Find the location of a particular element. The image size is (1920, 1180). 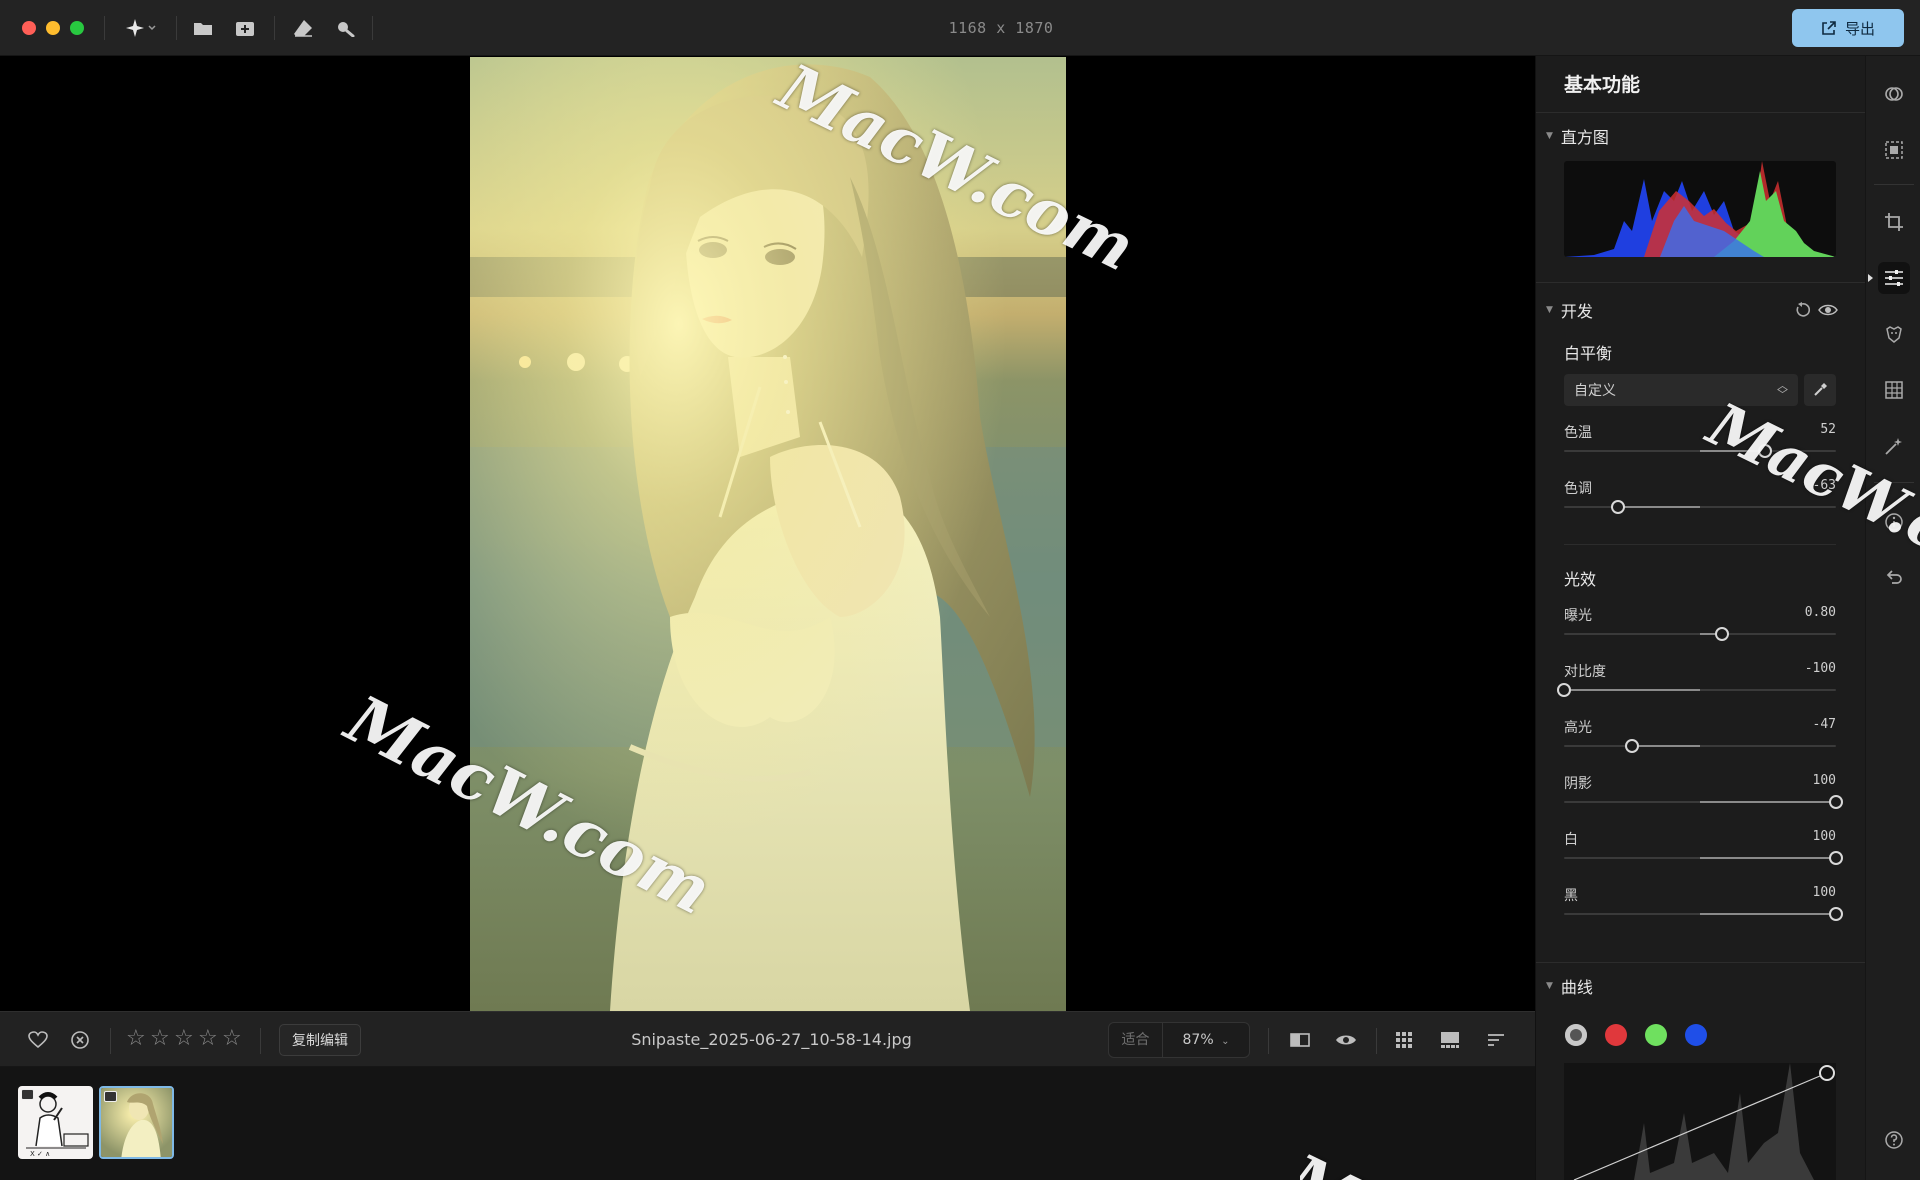

export-icon is located at coordinates (1829, 28).